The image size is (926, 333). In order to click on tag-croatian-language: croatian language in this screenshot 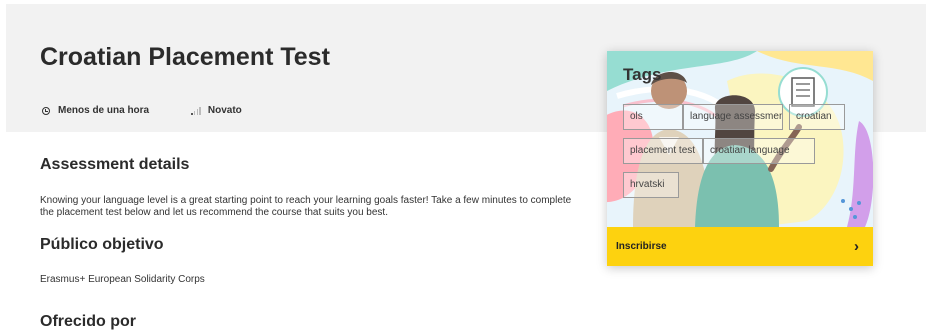, I will do `click(759, 151)`.